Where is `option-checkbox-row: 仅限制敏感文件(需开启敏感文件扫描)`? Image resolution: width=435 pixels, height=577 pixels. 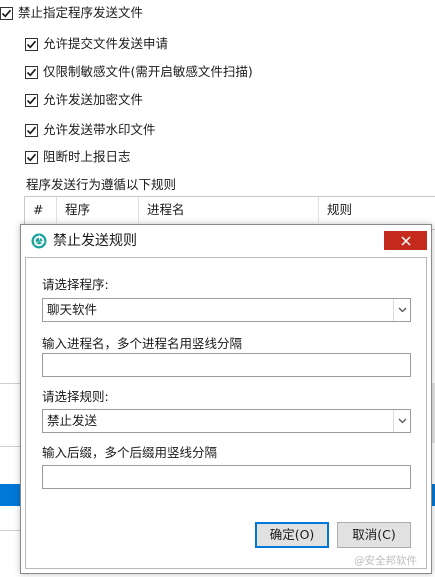
option-checkbox-row: 仅限制敏感文件(需开启敏感文件扫描) is located at coordinates (139, 72).